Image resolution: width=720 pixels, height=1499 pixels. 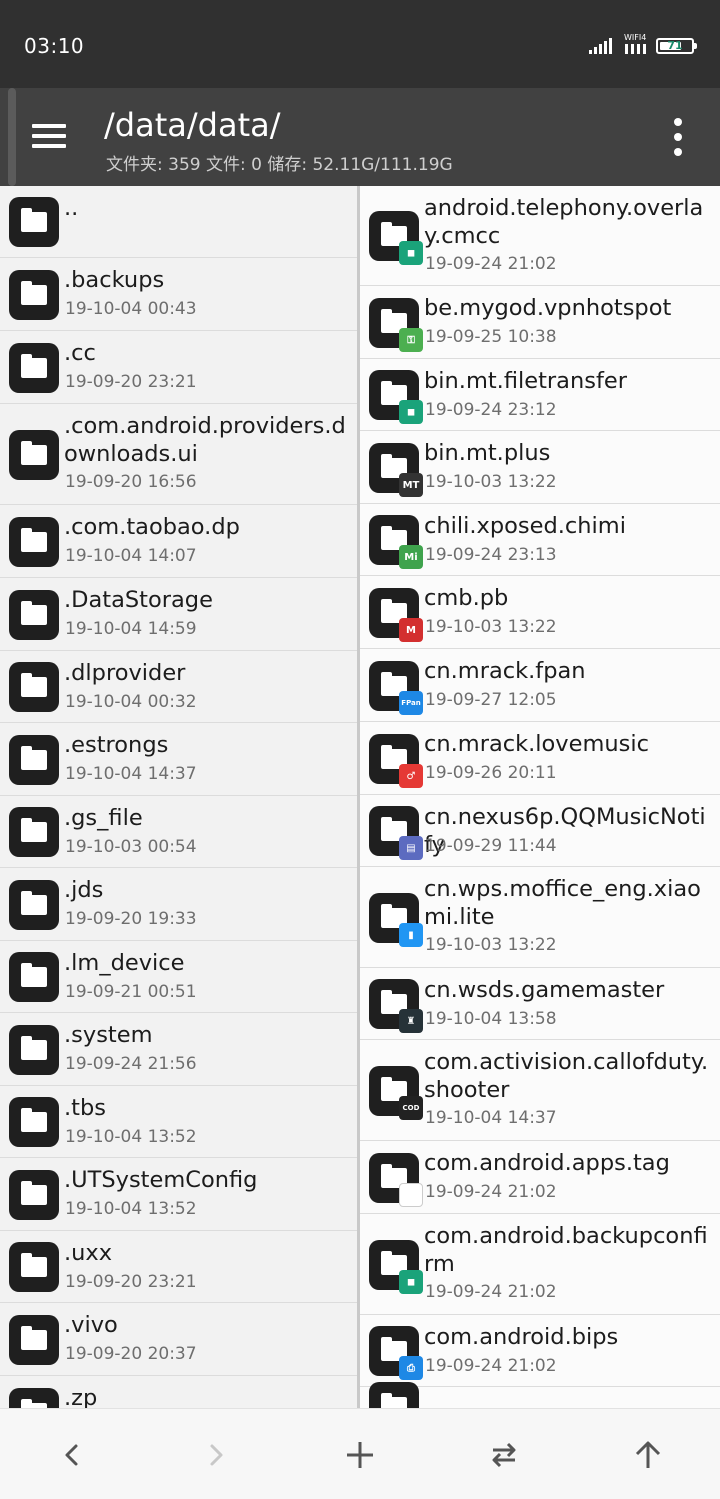 I want to click on more-options-button, so click(x=678, y=137).